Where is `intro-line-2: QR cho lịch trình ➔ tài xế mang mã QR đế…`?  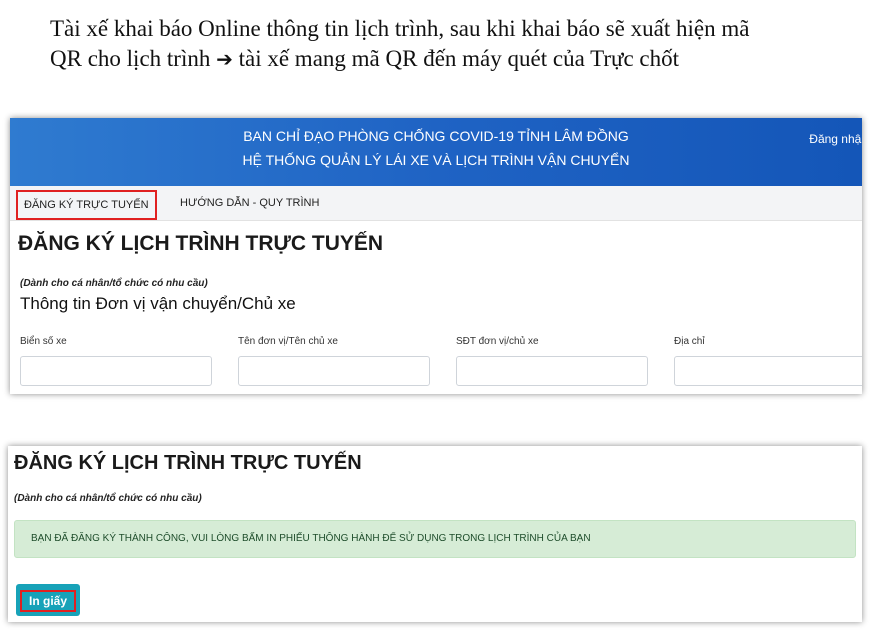 intro-line-2: QR cho lịch trình ➔ tài xế mang mã QR đế… is located at coordinates (450, 59).